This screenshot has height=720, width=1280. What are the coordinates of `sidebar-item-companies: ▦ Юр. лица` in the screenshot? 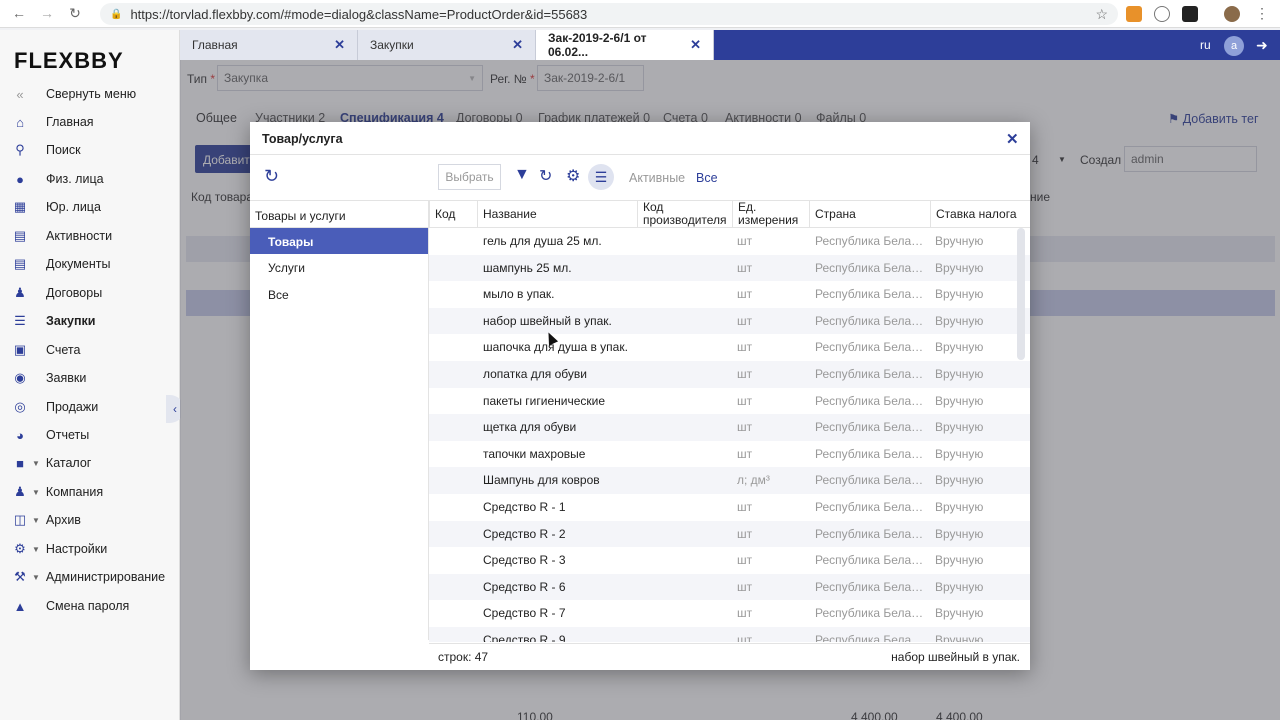 It's located at (90, 207).